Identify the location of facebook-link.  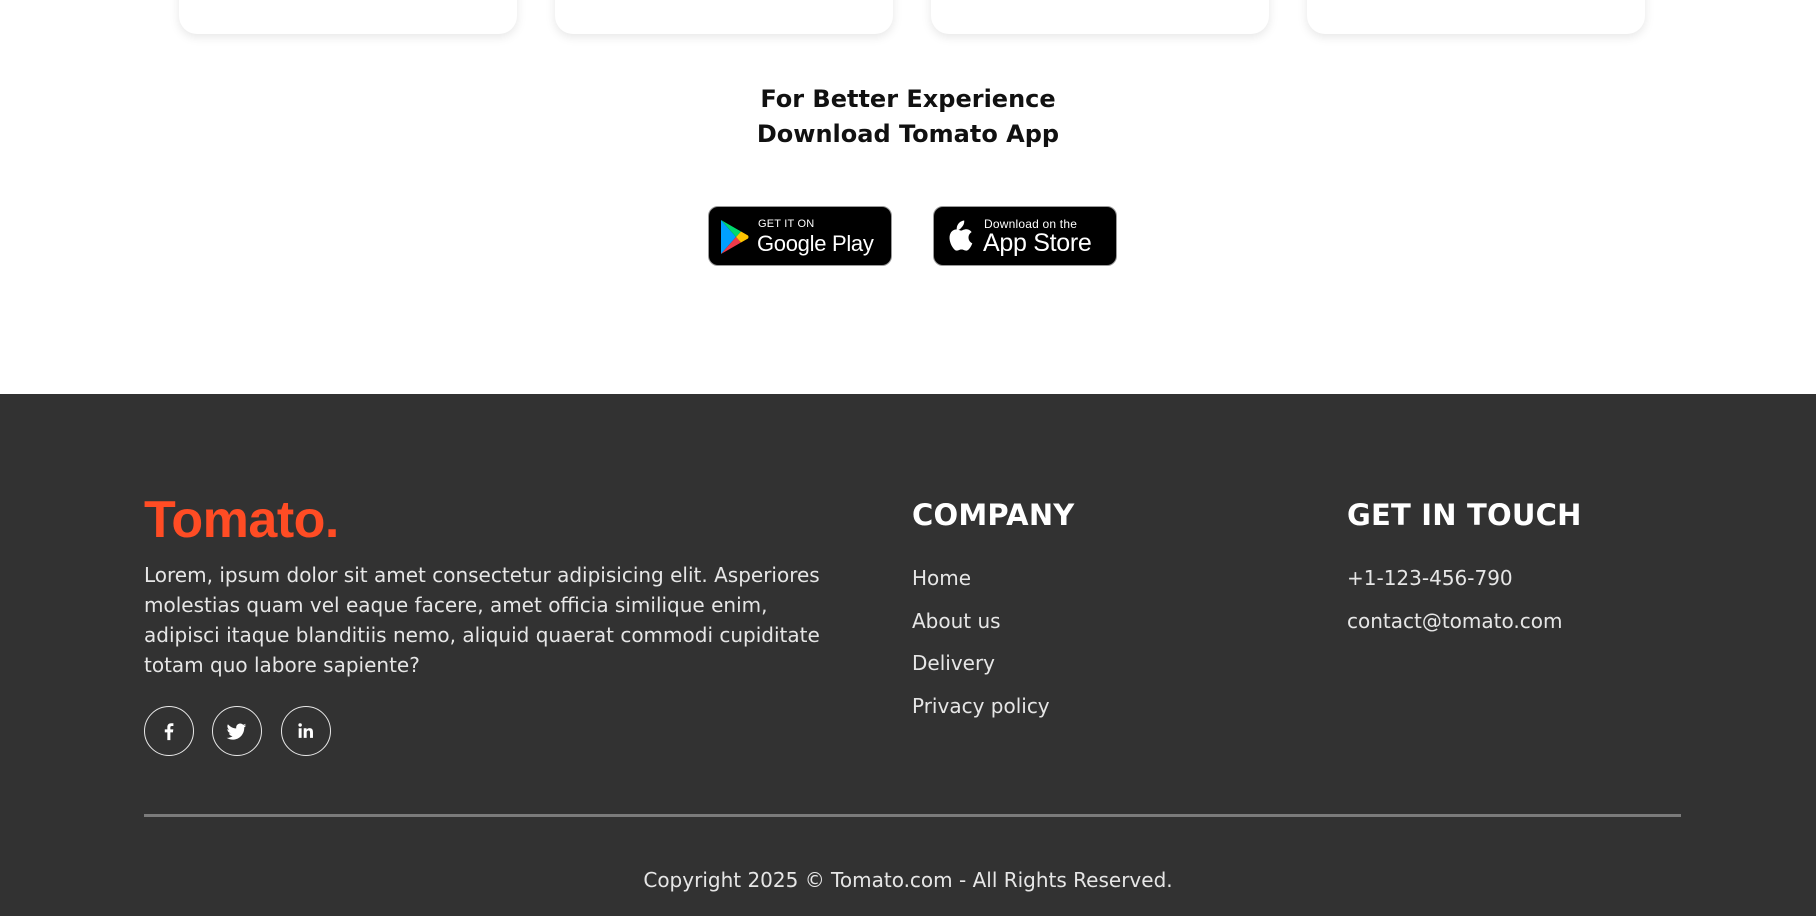
(169, 731).